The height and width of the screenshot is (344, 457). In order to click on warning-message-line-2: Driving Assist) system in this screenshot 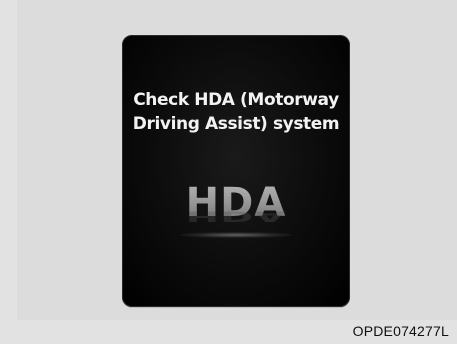, I will do `click(236, 124)`.